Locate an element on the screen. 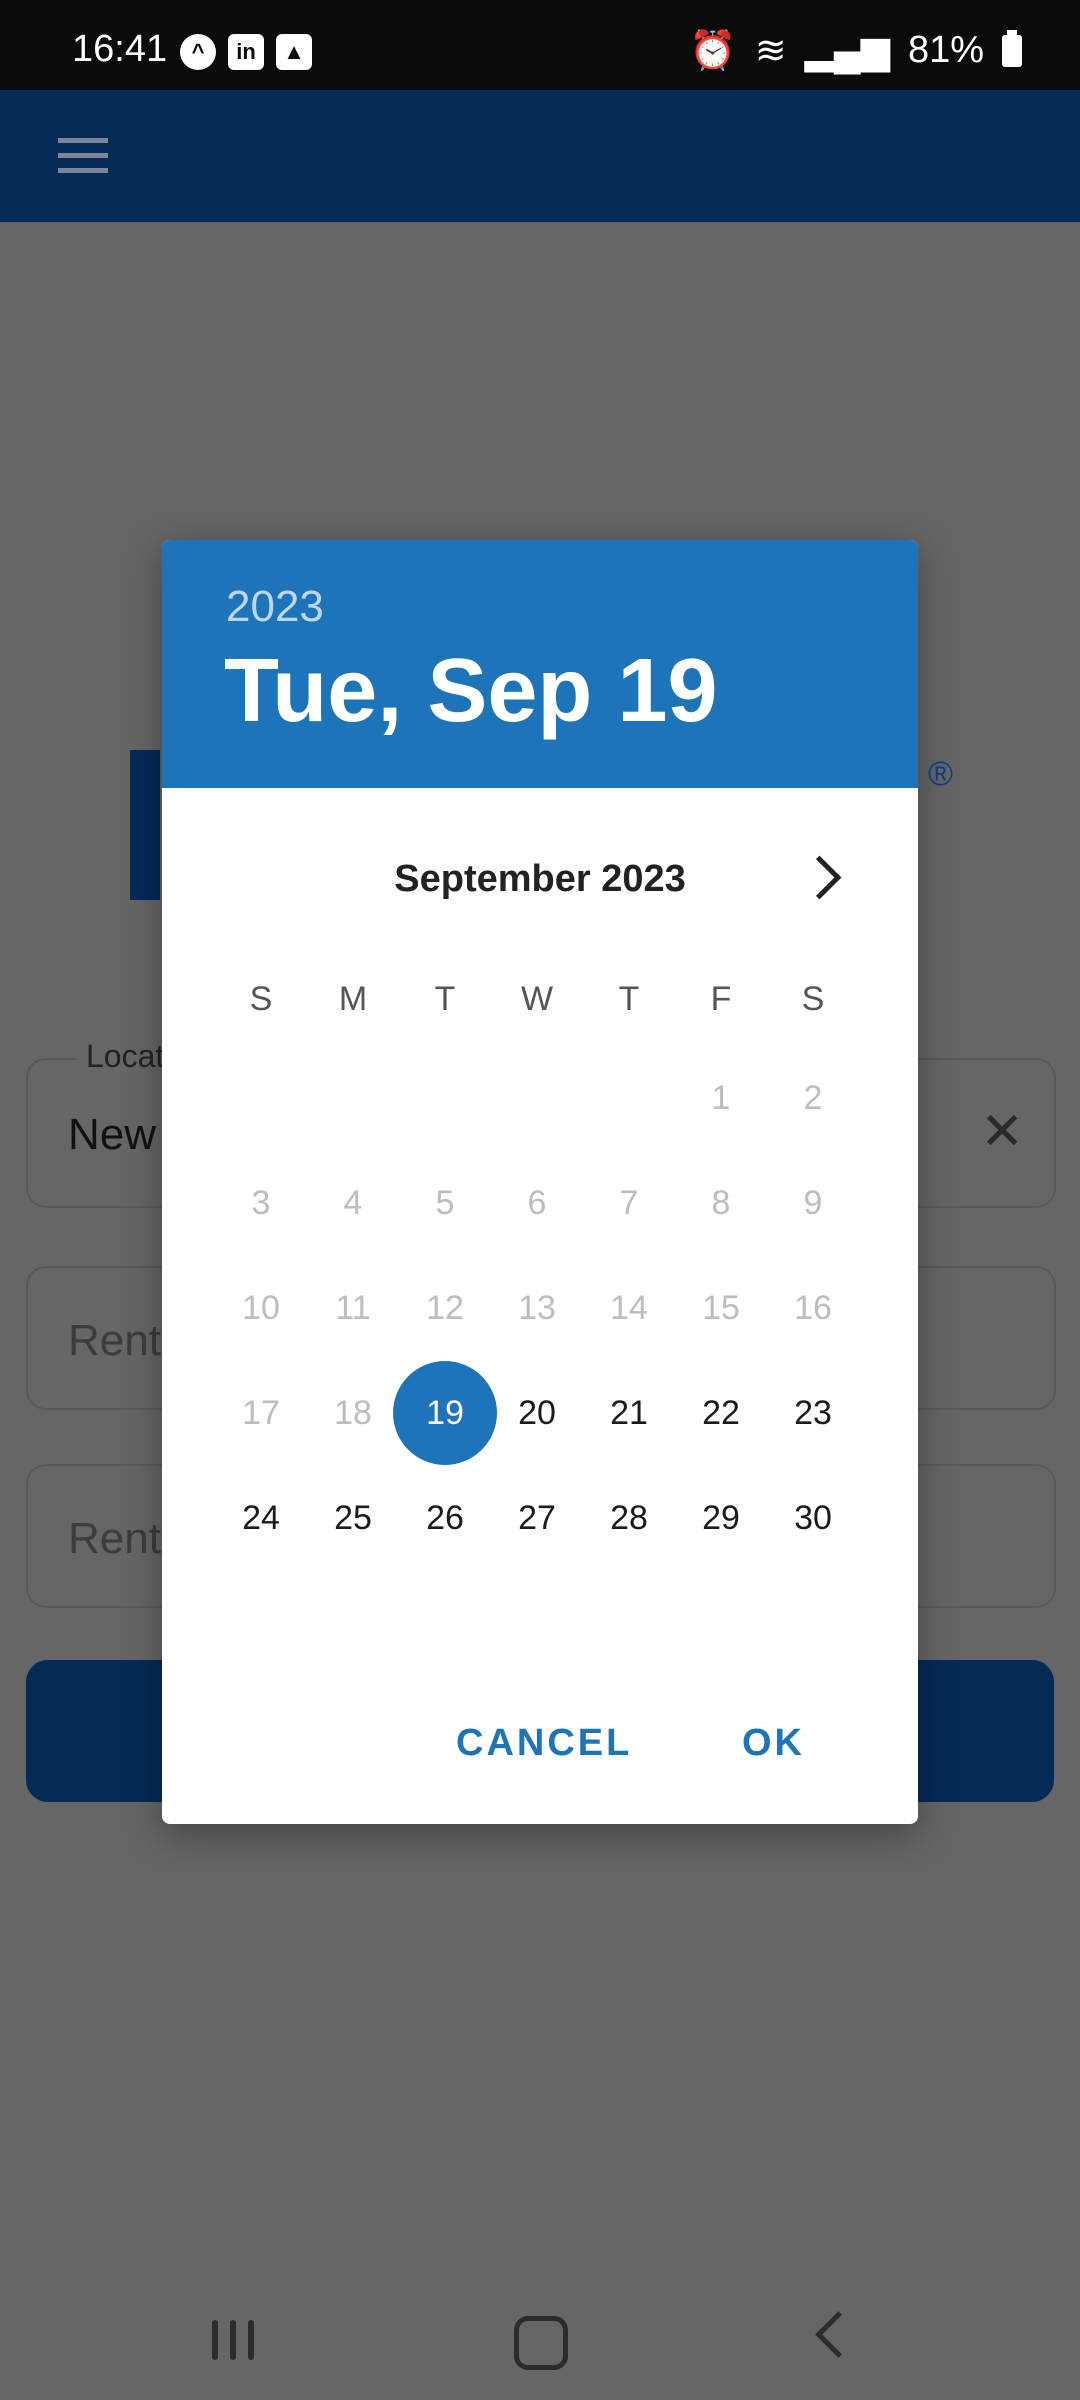 The image size is (1080, 2400). day-cell: 3 is located at coordinates (261, 1203).